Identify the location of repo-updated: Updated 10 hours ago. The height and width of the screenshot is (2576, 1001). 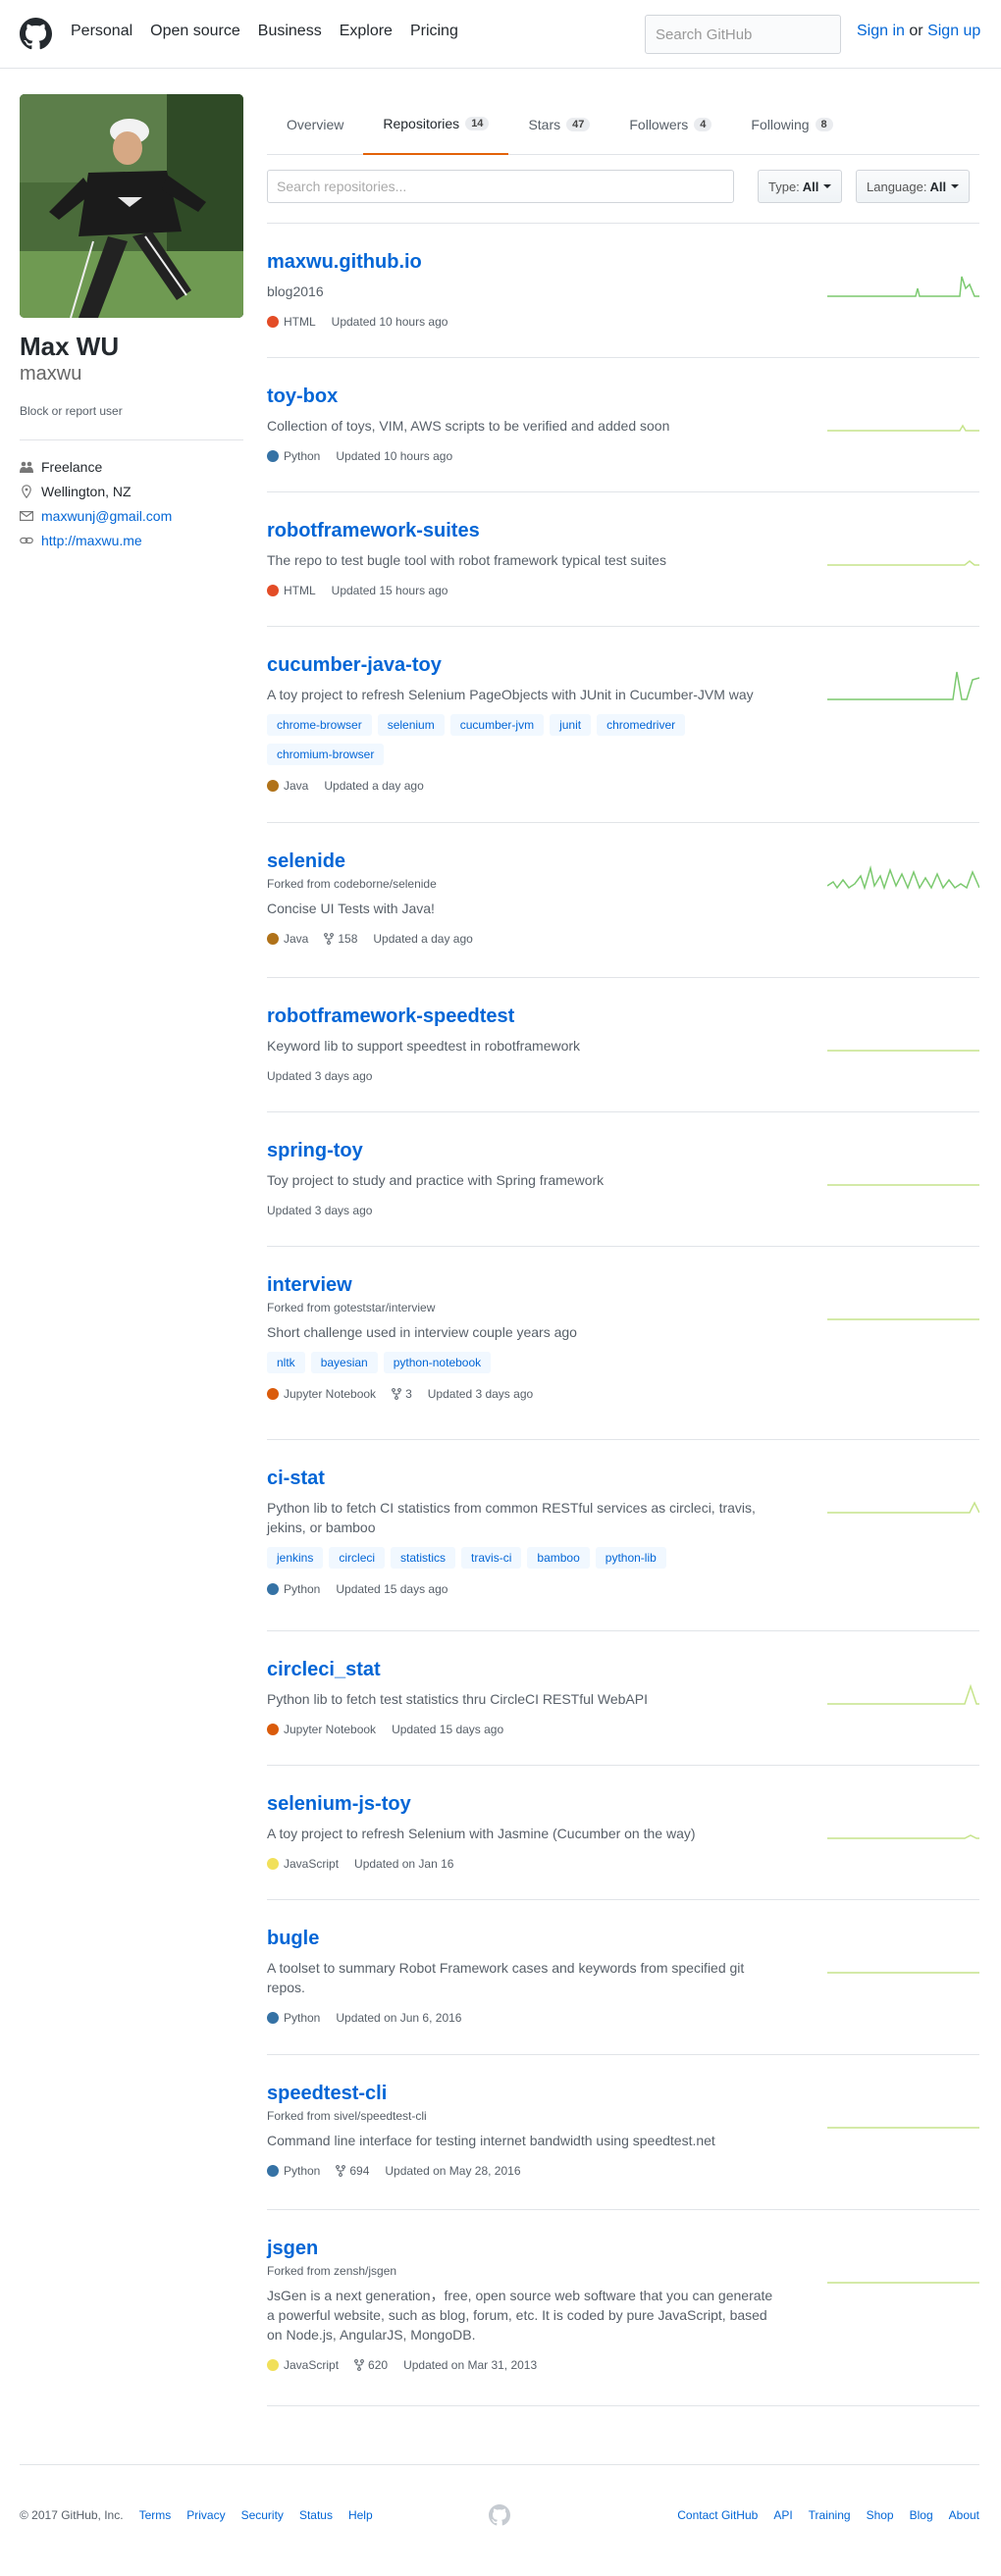
(389, 322).